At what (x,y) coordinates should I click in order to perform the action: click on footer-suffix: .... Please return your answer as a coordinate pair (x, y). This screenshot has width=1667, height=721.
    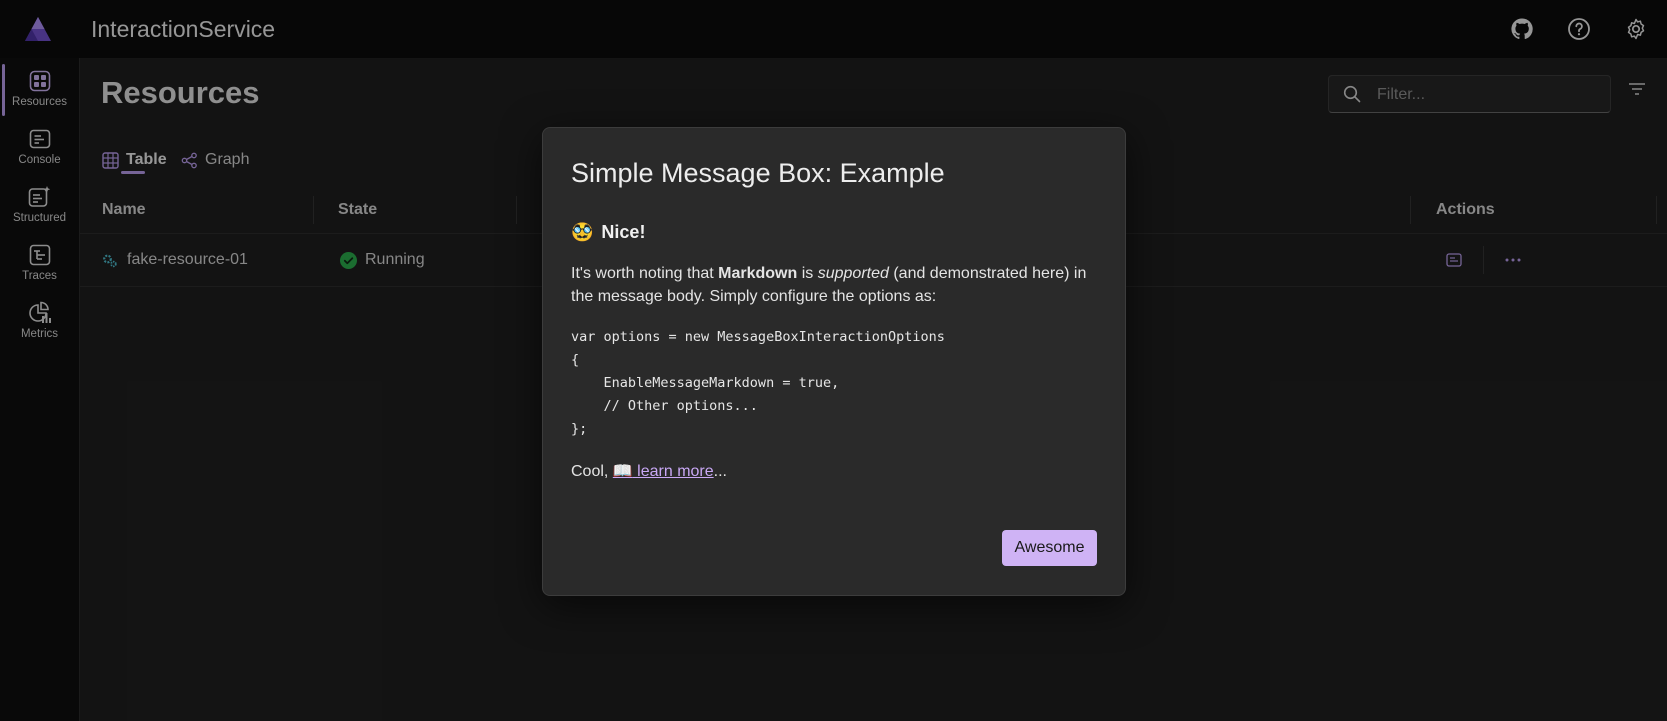
    Looking at the image, I should click on (720, 471).